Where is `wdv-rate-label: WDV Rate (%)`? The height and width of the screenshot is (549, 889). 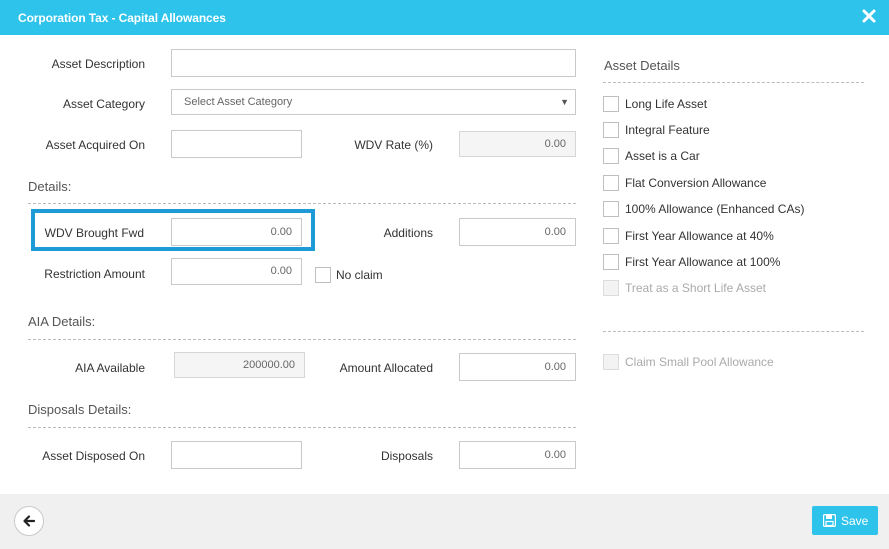
wdv-rate-label: WDV Rate (%) is located at coordinates (393, 145).